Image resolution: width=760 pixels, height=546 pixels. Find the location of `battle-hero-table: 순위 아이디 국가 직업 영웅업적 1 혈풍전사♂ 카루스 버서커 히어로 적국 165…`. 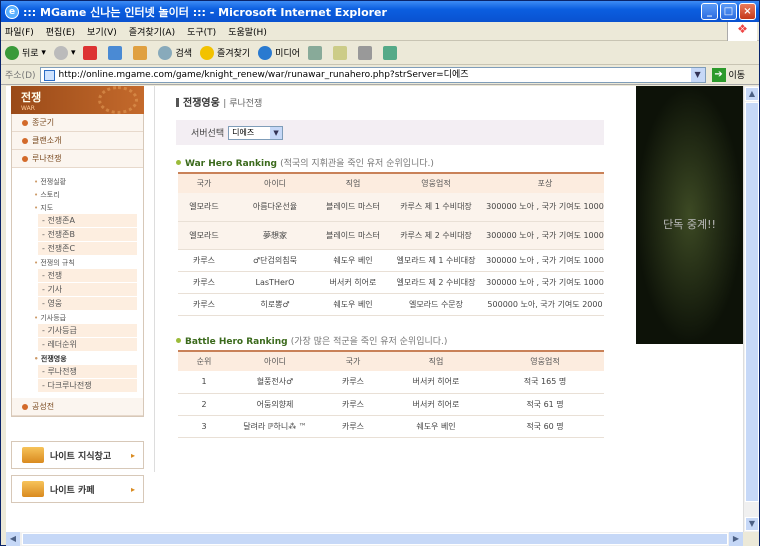

battle-hero-table: 순위 아이디 국가 직업 영웅업적 1 혈풍전사♂ 카루스 버서커 히어로 적국 165… is located at coordinates (391, 394).